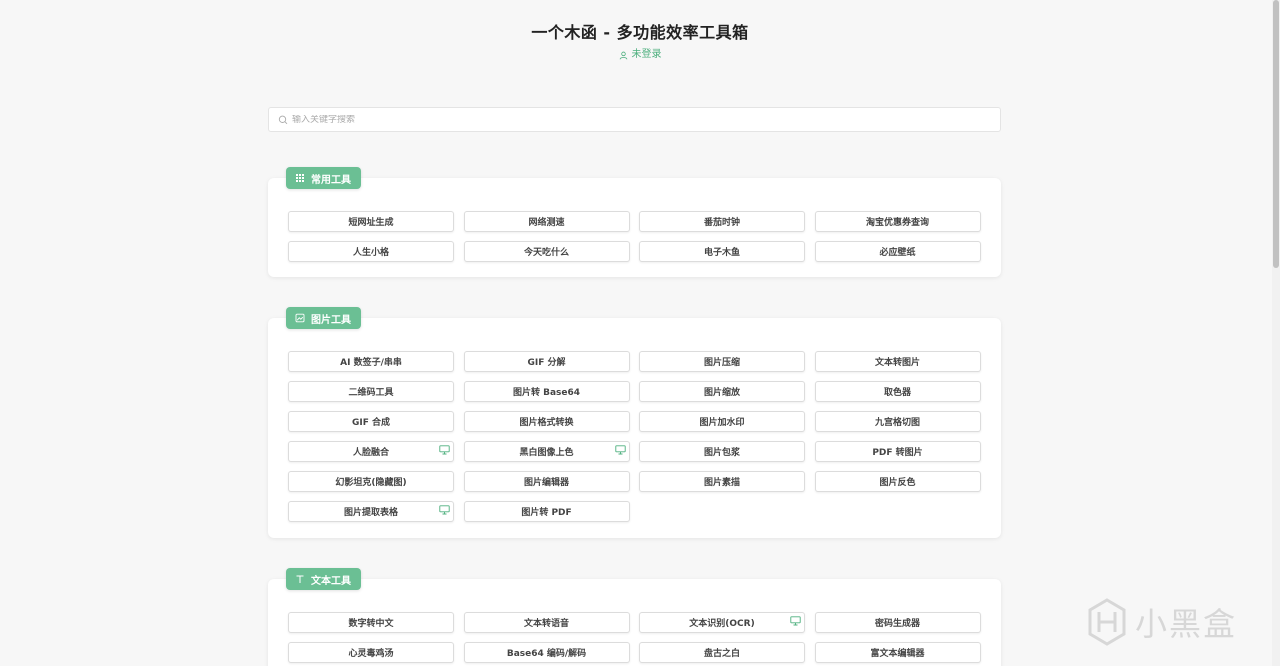 Image resolution: width=1280 pixels, height=666 pixels. What do you see at coordinates (722, 652) in the screenshot?
I see `tool-button: 盘古之白` at bounding box center [722, 652].